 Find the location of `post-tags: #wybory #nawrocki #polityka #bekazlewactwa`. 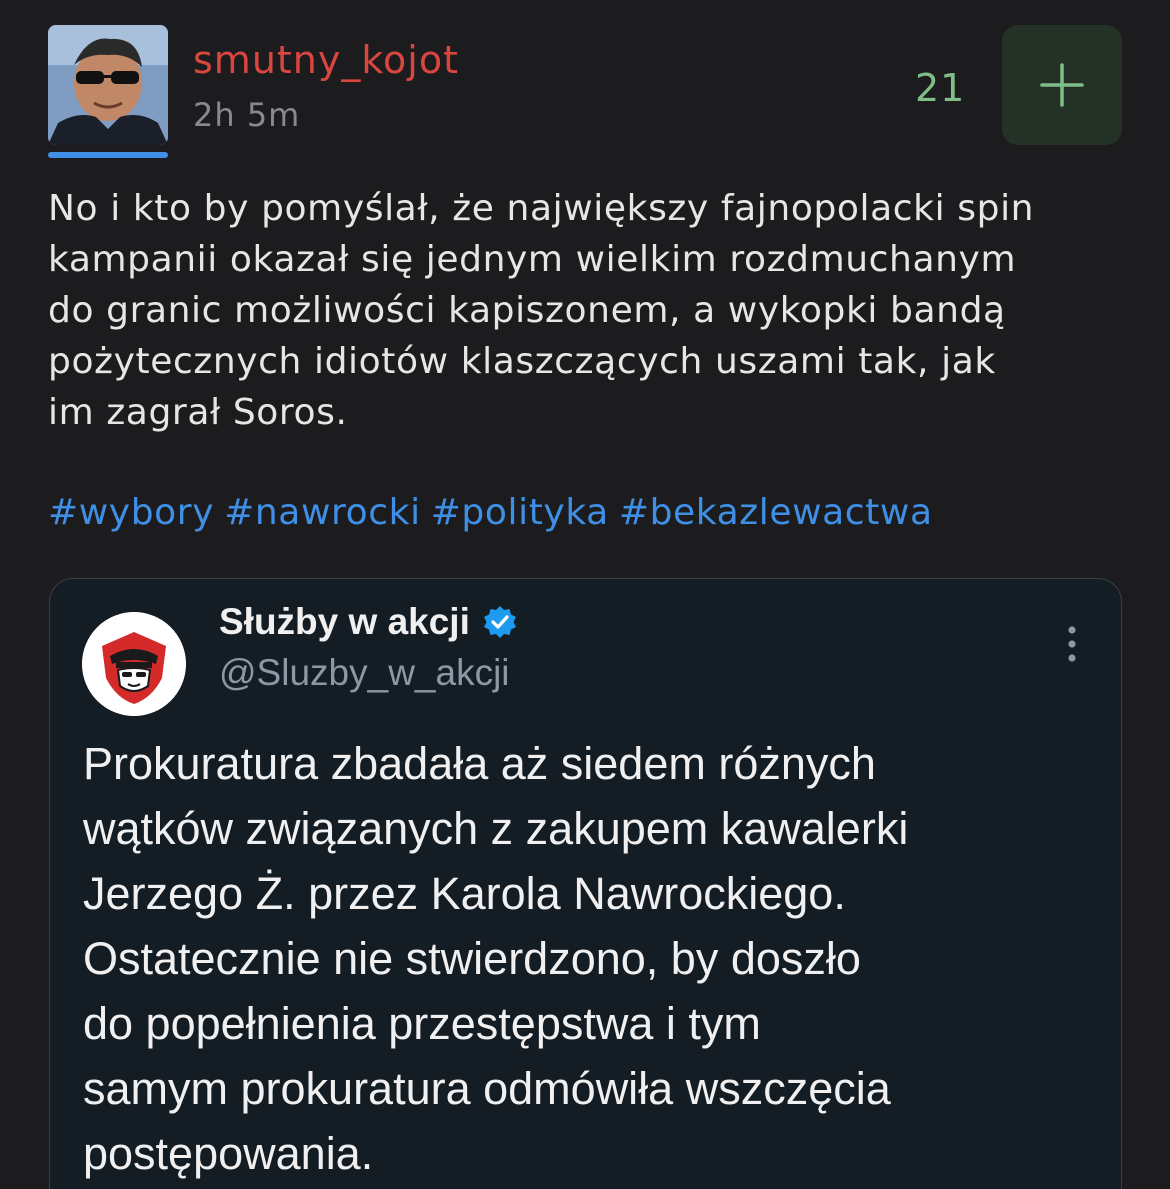

post-tags: #wybory #nawrocki #polityka #bekazlewactwa is located at coordinates (495, 512).